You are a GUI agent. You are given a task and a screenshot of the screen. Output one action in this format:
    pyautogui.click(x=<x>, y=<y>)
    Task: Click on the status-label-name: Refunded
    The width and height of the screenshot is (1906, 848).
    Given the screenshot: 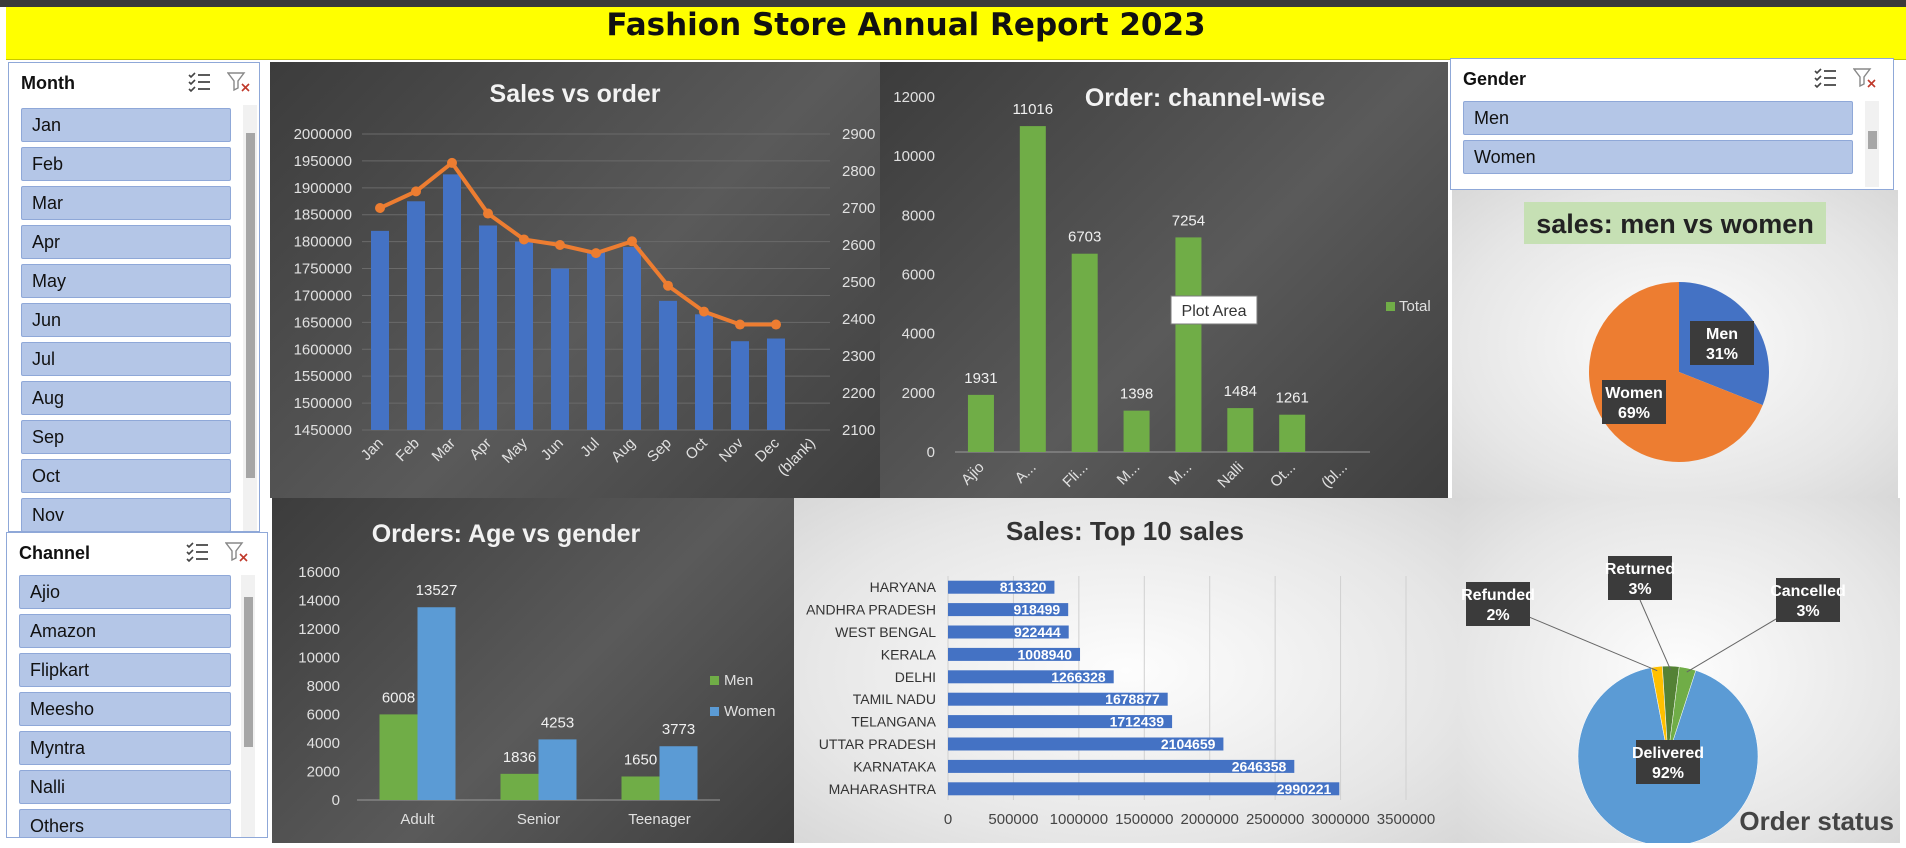 What is the action you would take?
    pyautogui.click(x=1498, y=595)
    